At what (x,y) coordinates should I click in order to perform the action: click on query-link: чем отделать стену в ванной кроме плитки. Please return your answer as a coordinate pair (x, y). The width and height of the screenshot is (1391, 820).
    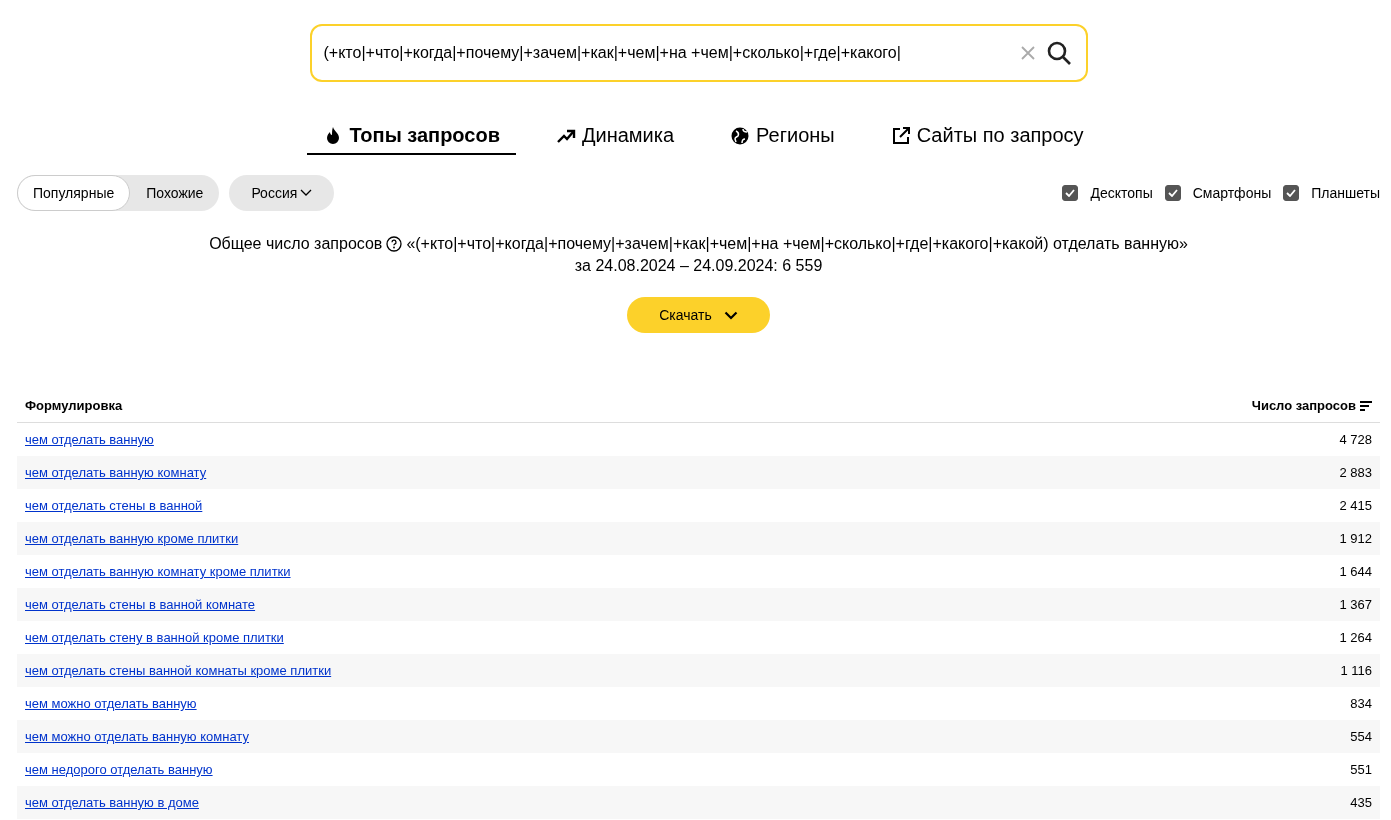
    Looking at the image, I should click on (154, 637).